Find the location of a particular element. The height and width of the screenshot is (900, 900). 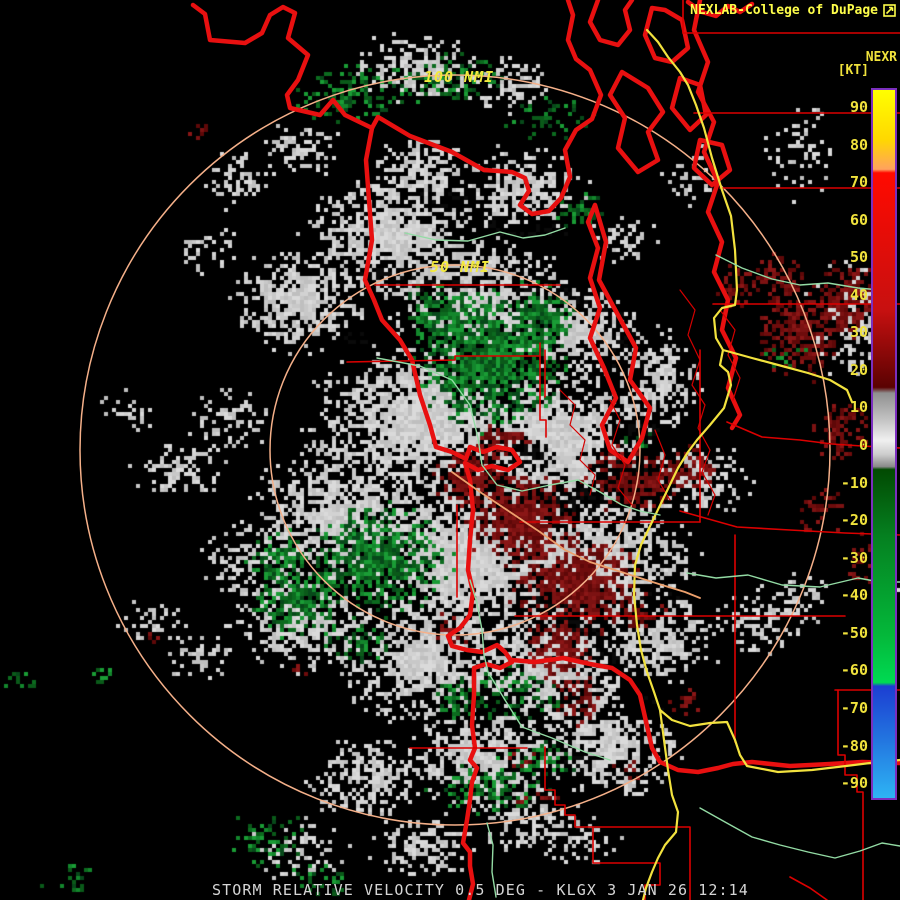

range-ring-label: 50 NMI is located at coordinates (460, 267).